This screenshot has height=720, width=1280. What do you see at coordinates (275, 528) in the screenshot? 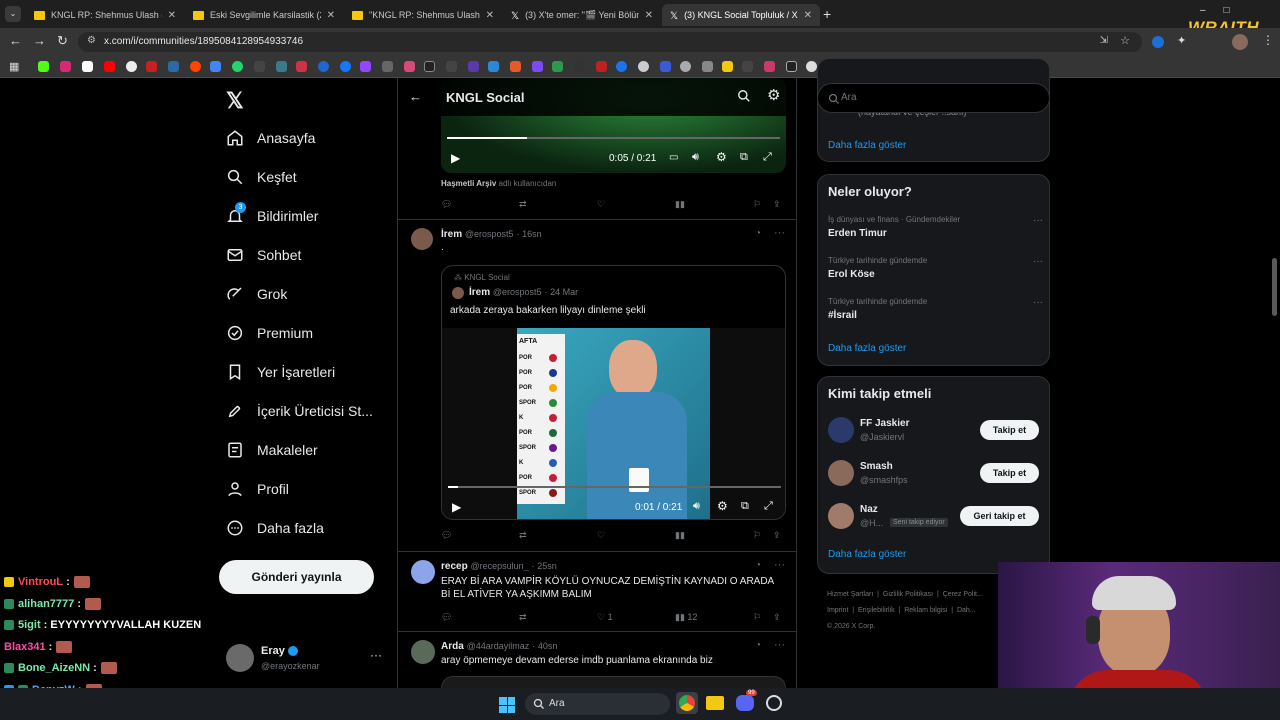
I see `nav-more: Daha fazla` at bounding box center [275, 528].